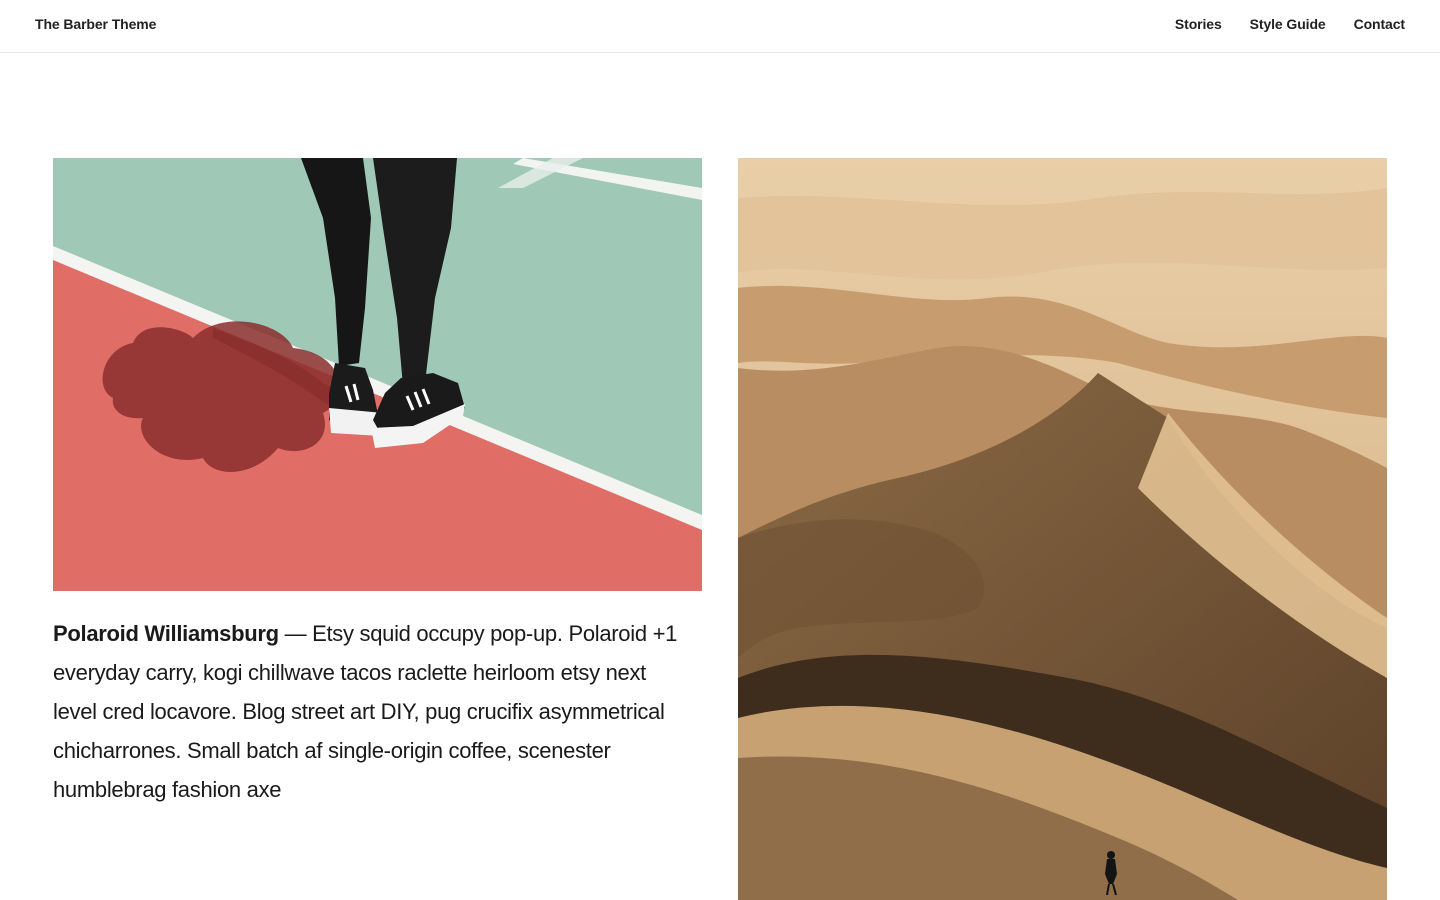 The height and width of the screenshot is (900, 1440). I want to click on nav-item-contact: Contact, so click(1380, 24).